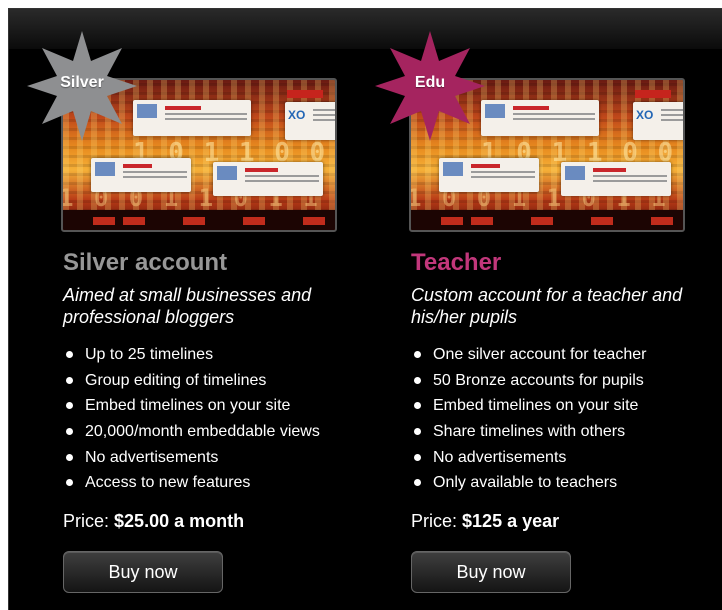 The height and width of the screenshot is (610, 722). What do you see at coordinates (511, 521) in the screenshot?
I see `price-value: $125 a year` at bounding box center [511, 521].